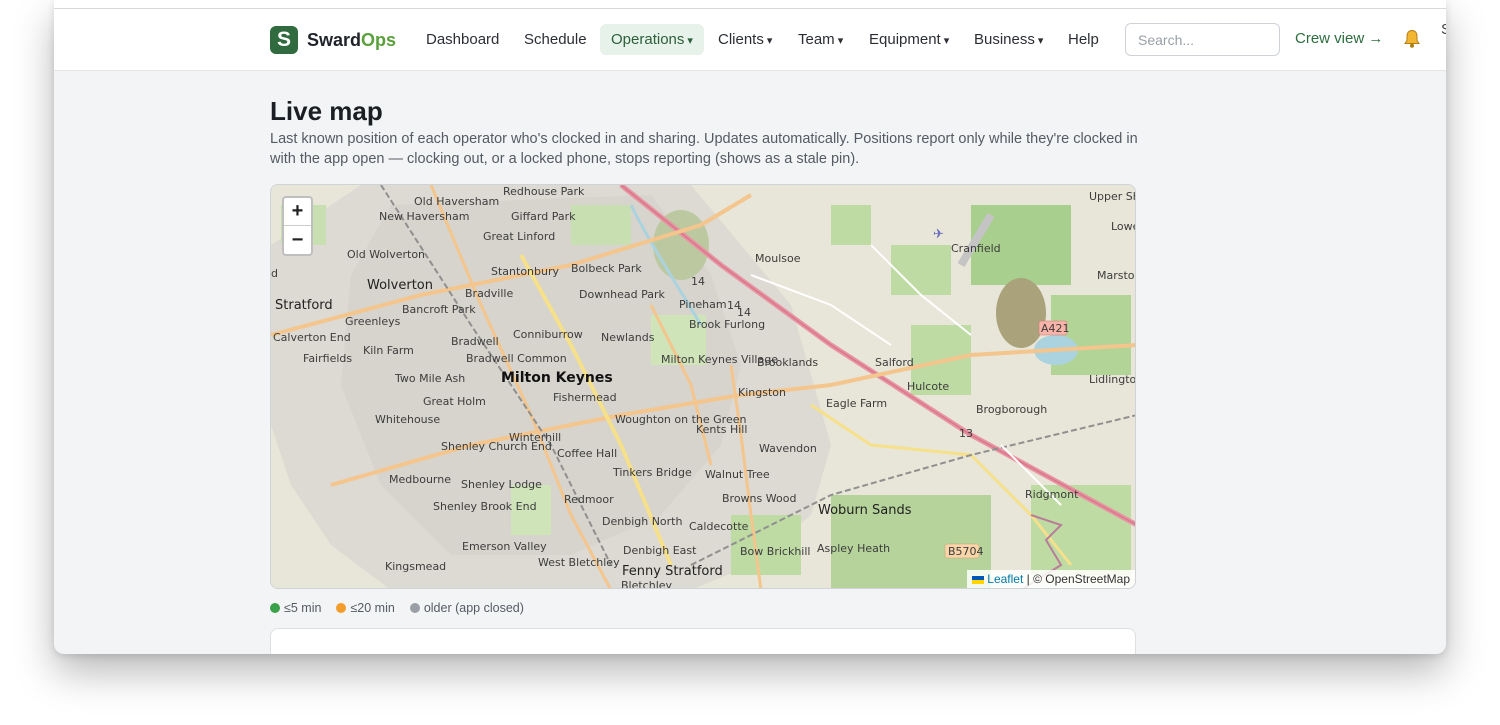 The height and width of the screenshot is (725, 1500). I want to click on map-label-brook-furlong: Brook Furlong, so click(727, 324).